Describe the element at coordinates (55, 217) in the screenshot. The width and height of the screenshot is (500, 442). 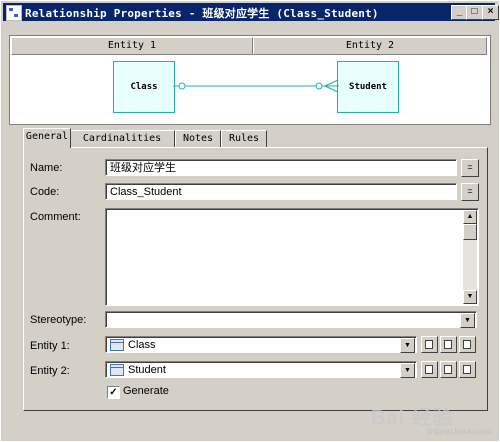
I see `comment-label: Comment:` at that location.